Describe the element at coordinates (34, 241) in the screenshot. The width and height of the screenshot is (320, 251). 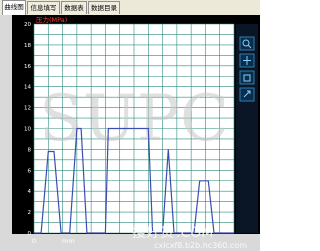
I see `x-tick-label: 0` at that location.